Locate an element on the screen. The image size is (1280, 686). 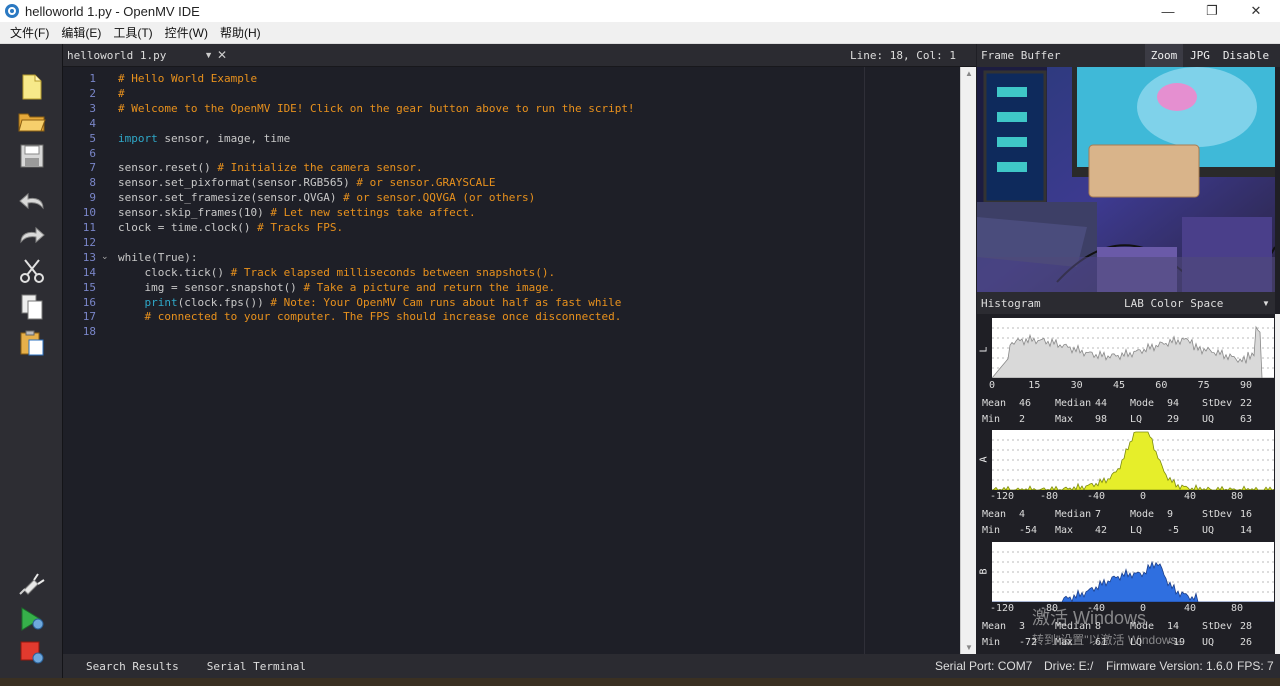
search-results-tab: Search Results is located at coordinates (132, 666).